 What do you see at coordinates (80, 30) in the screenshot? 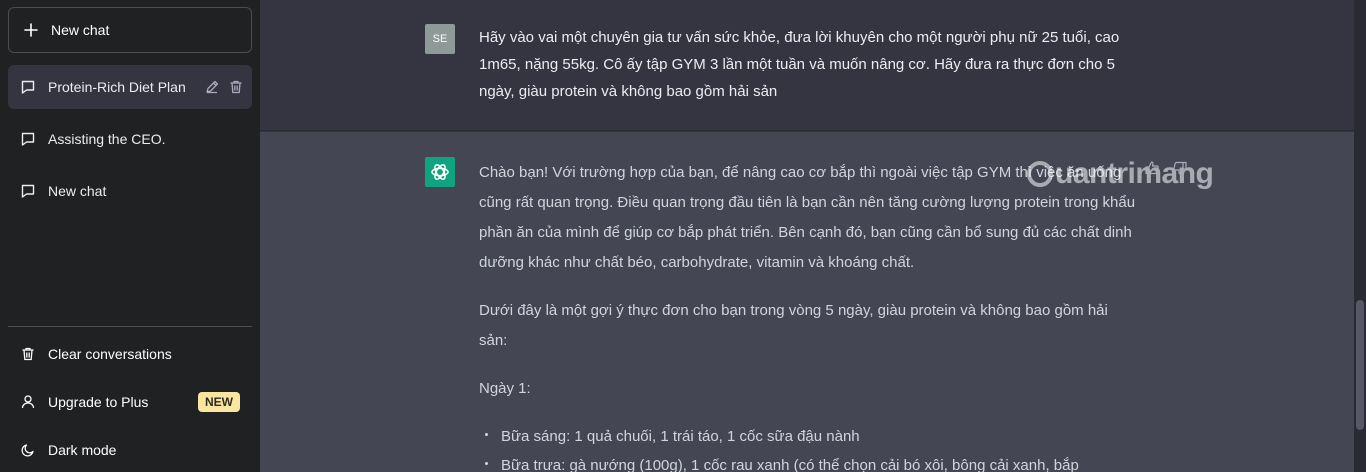
I see `new-chat-label: New chat` at bounding box center [80, 30].